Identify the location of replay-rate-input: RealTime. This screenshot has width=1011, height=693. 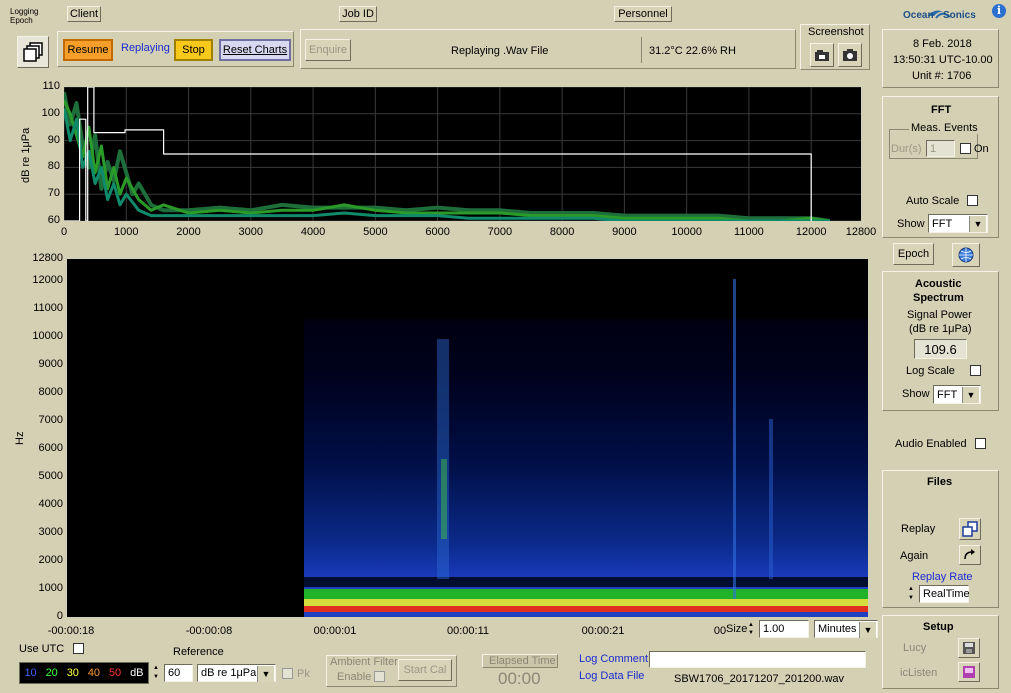
(944, 594).